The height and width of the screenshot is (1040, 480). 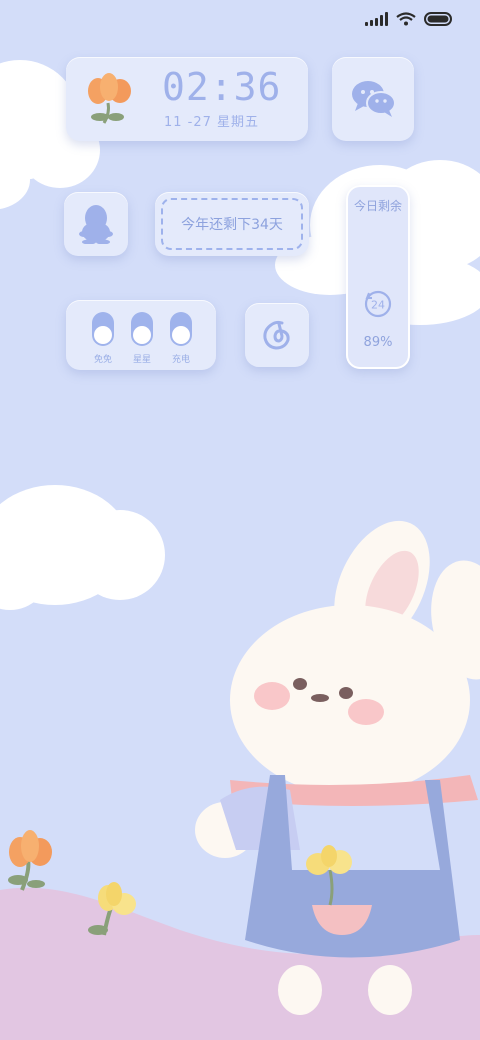 I want to click on battery-widget-title: 今日剩余, so click(x=377, y=206).